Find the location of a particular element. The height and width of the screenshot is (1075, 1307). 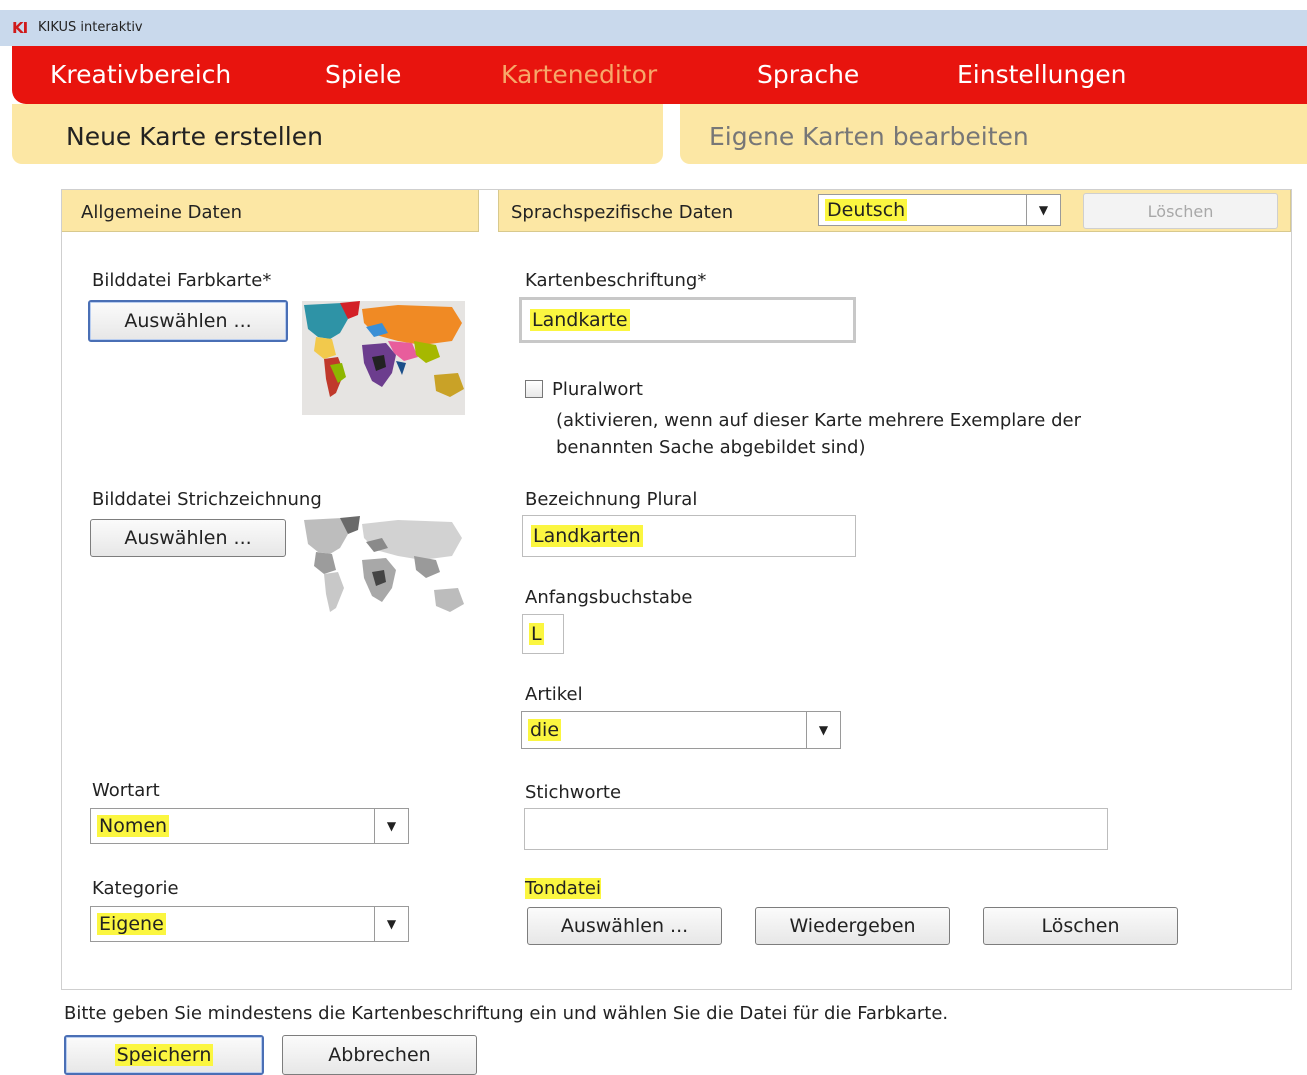

sound-file-label: Tondatei is located at coordinates (563, 888).